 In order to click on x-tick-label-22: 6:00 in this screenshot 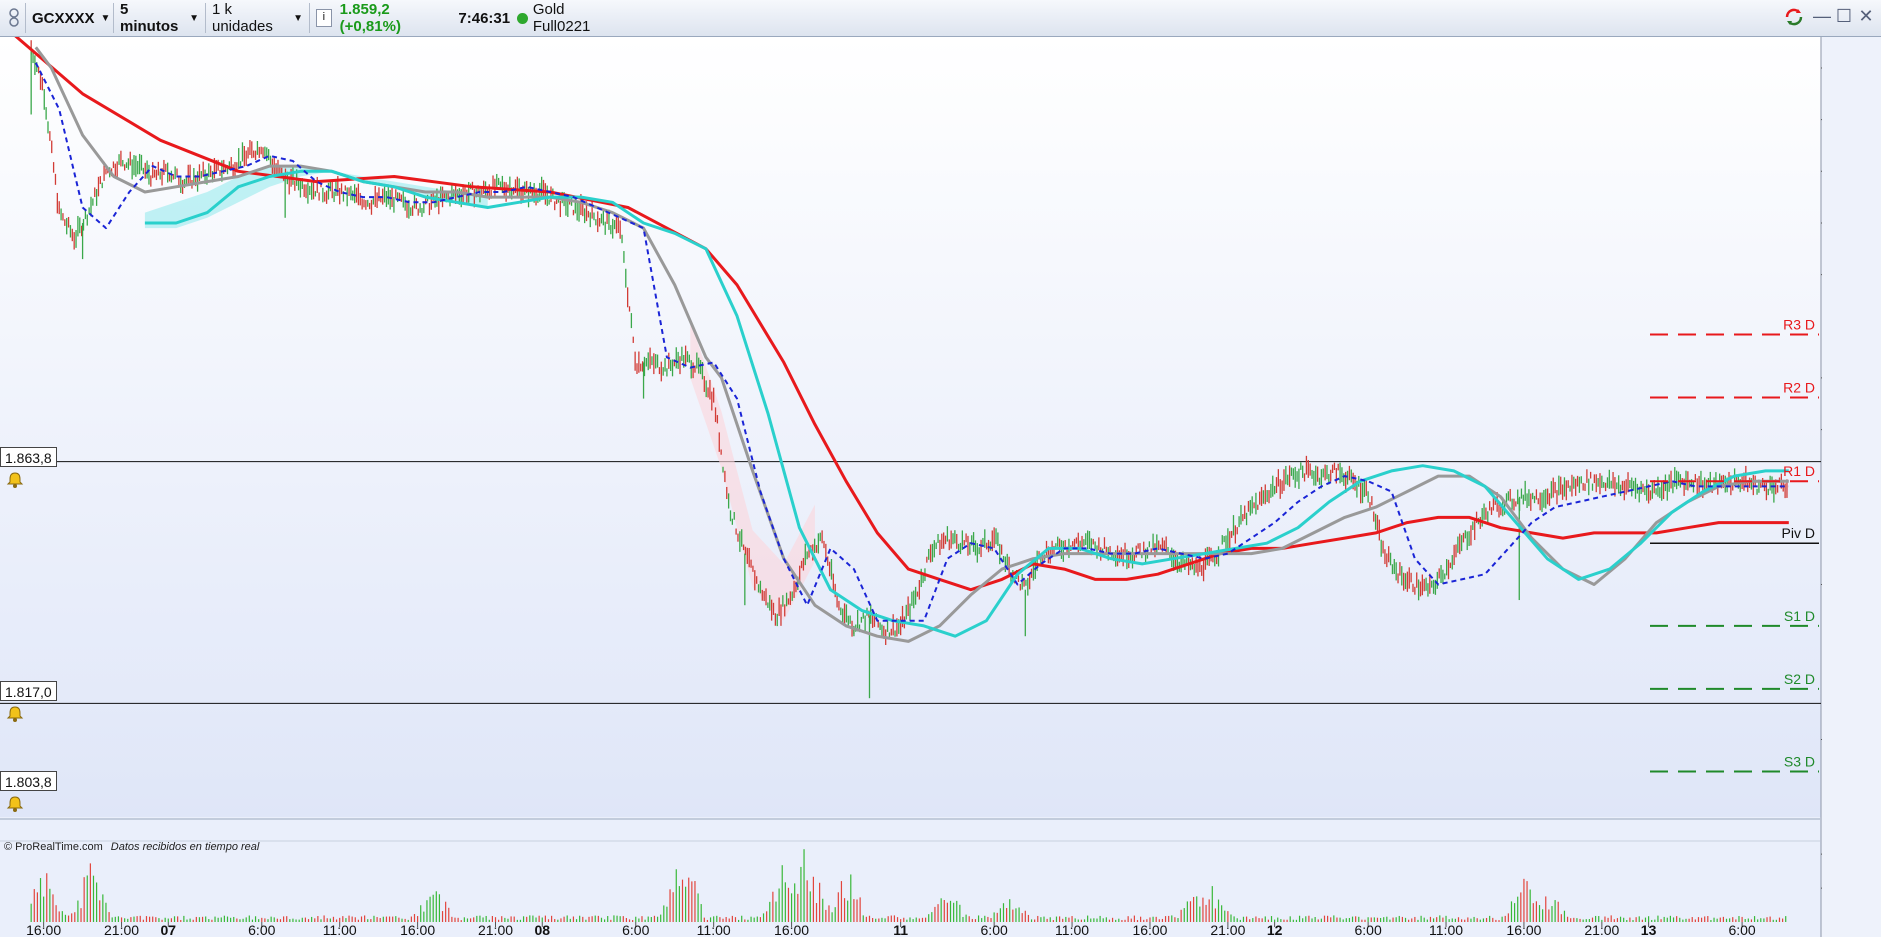, I will do `click(1741, 929)`.